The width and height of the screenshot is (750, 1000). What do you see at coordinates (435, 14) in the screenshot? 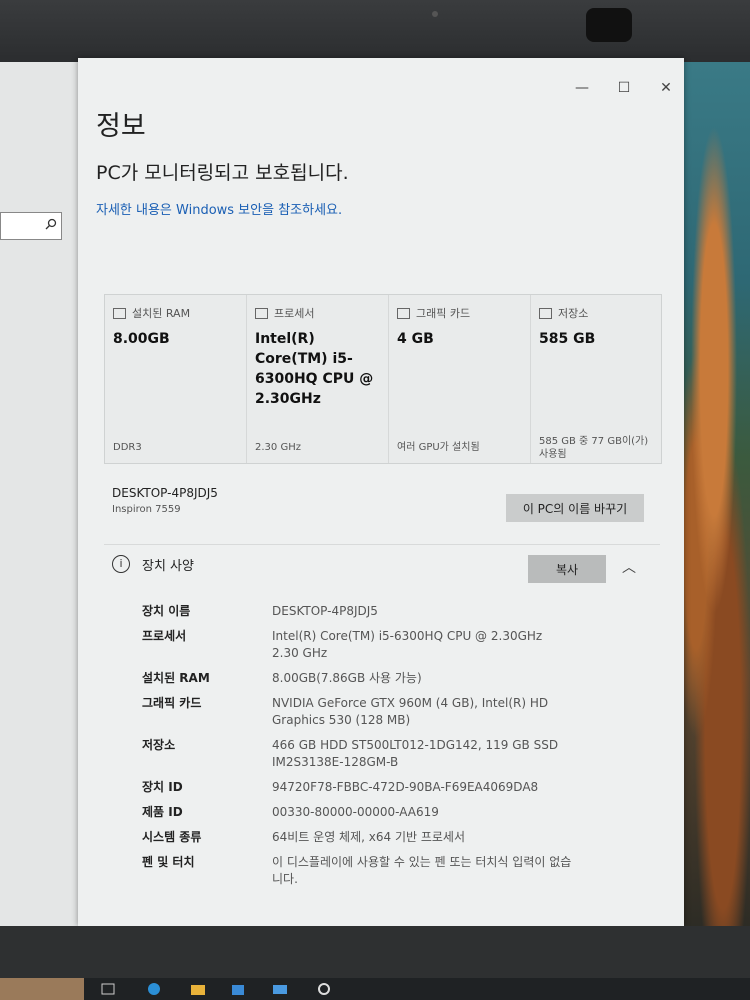
I see `bezel-sensor` at bounding box center [435, 14].